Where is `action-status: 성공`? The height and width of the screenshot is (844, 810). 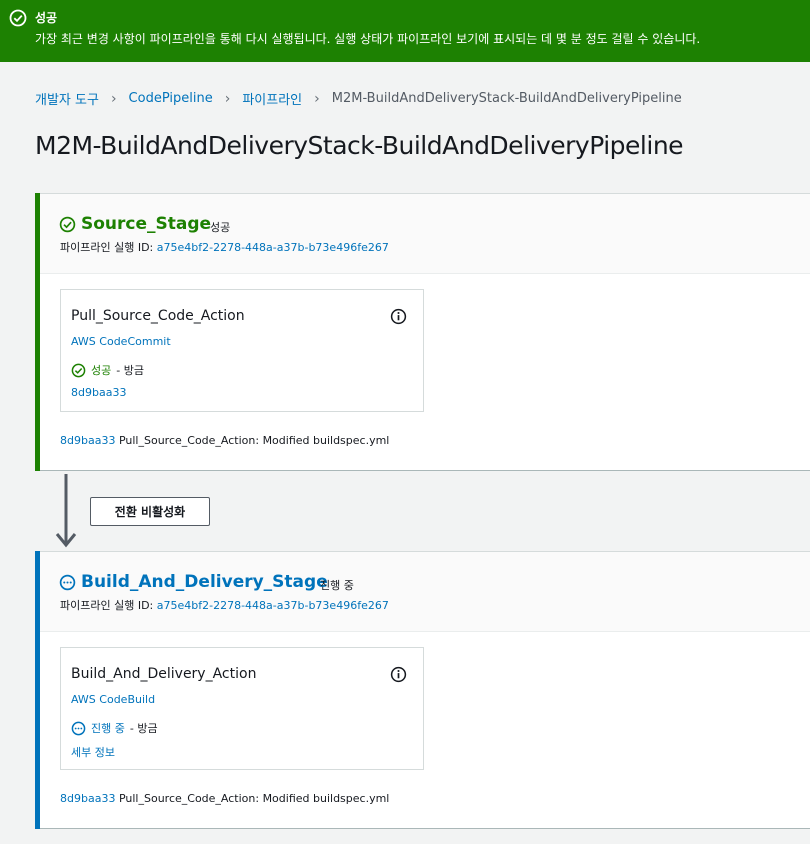
action-status: 성공 is located at coordinates (101, 370).